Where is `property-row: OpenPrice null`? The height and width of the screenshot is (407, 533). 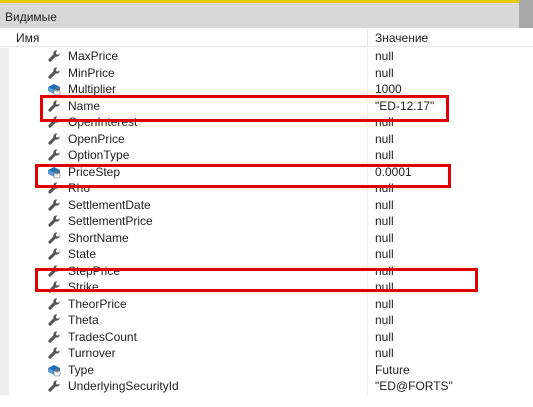 property-row: OpenPrice null is located at coordinates (266, 138).